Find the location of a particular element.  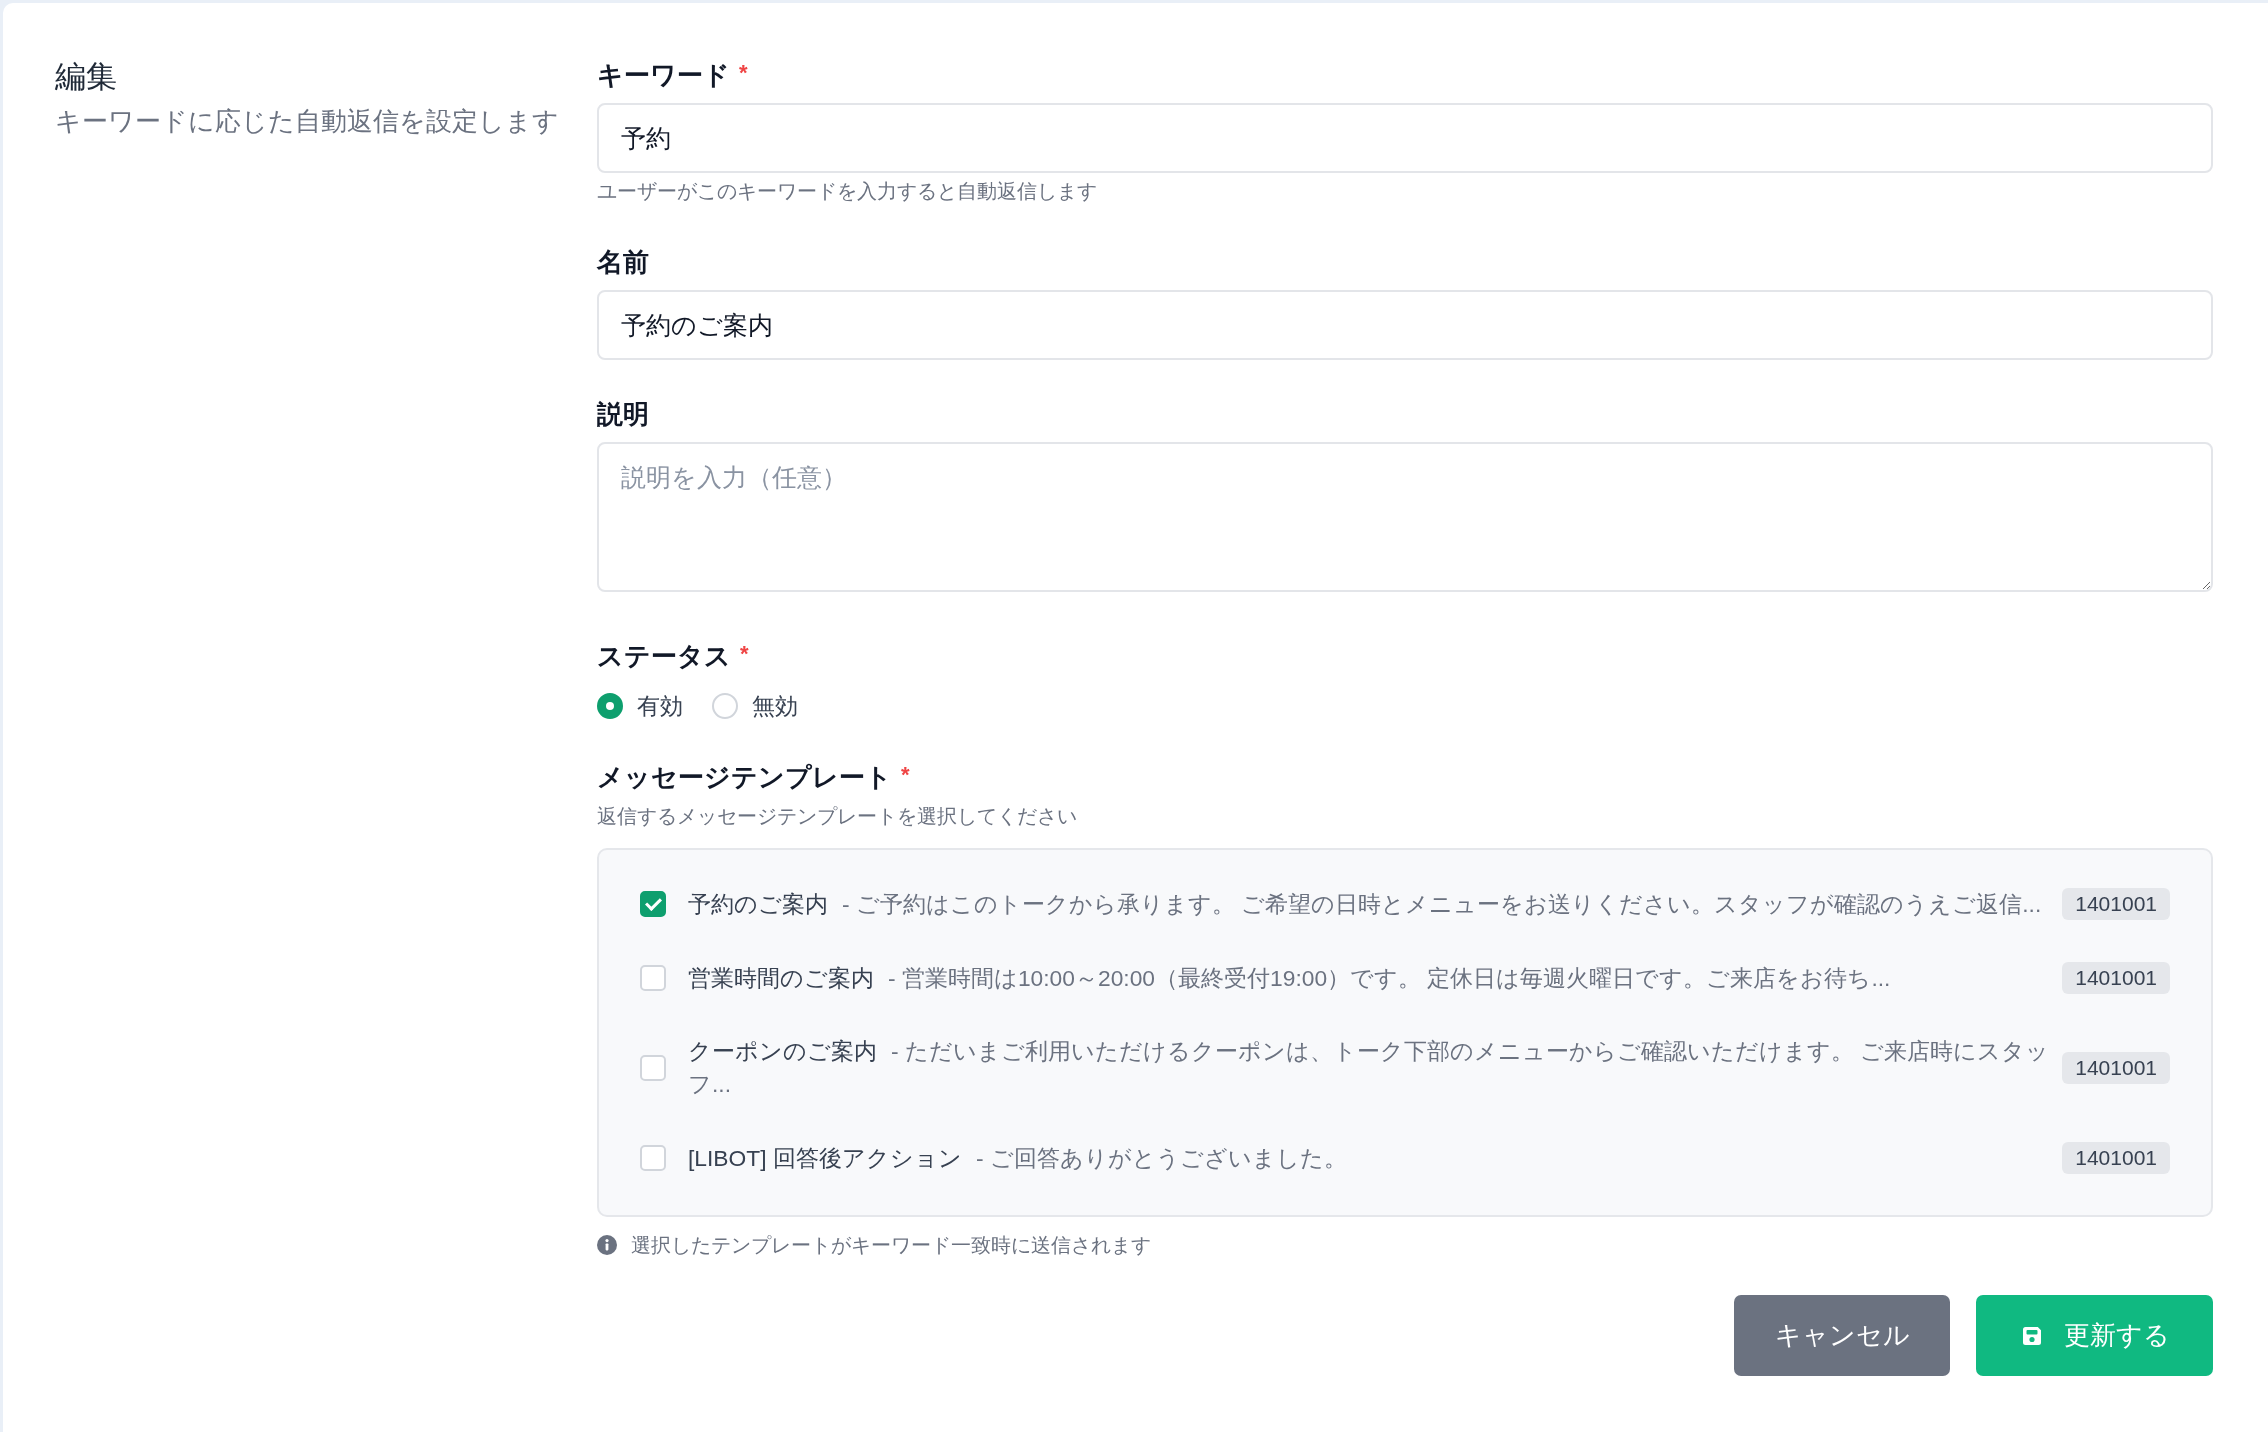

field-label: 説明 is located at coordinates (623, 414).